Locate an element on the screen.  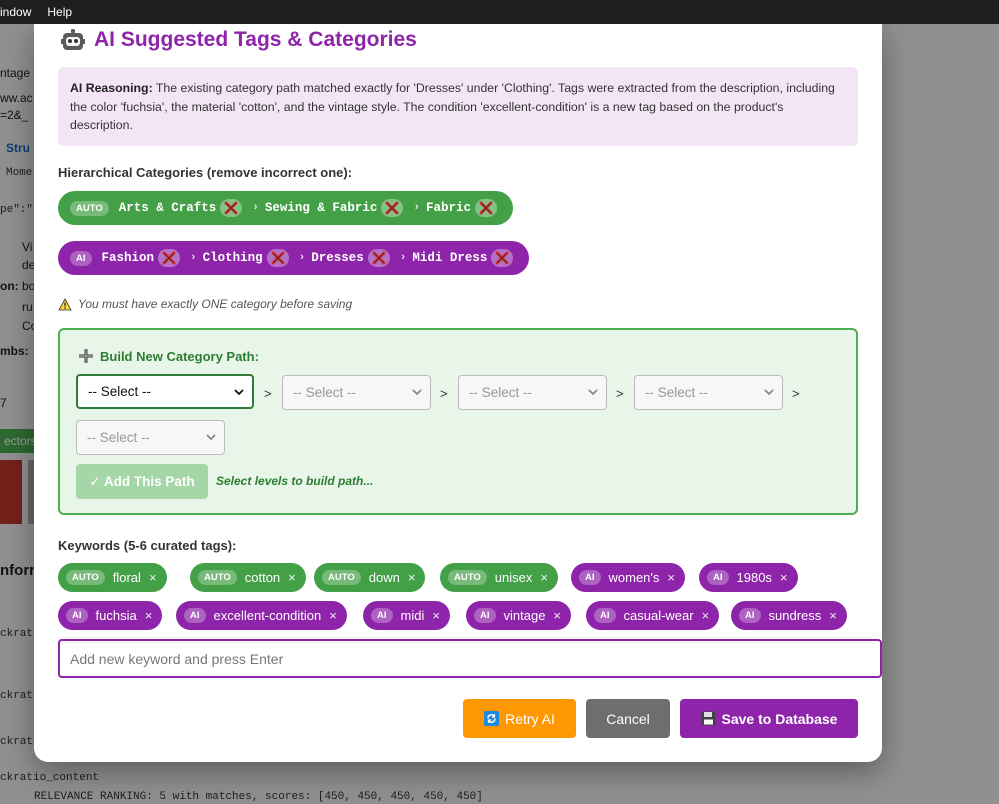
builder-title-text: Build New Category Path: is located at coordinates (179, 356).